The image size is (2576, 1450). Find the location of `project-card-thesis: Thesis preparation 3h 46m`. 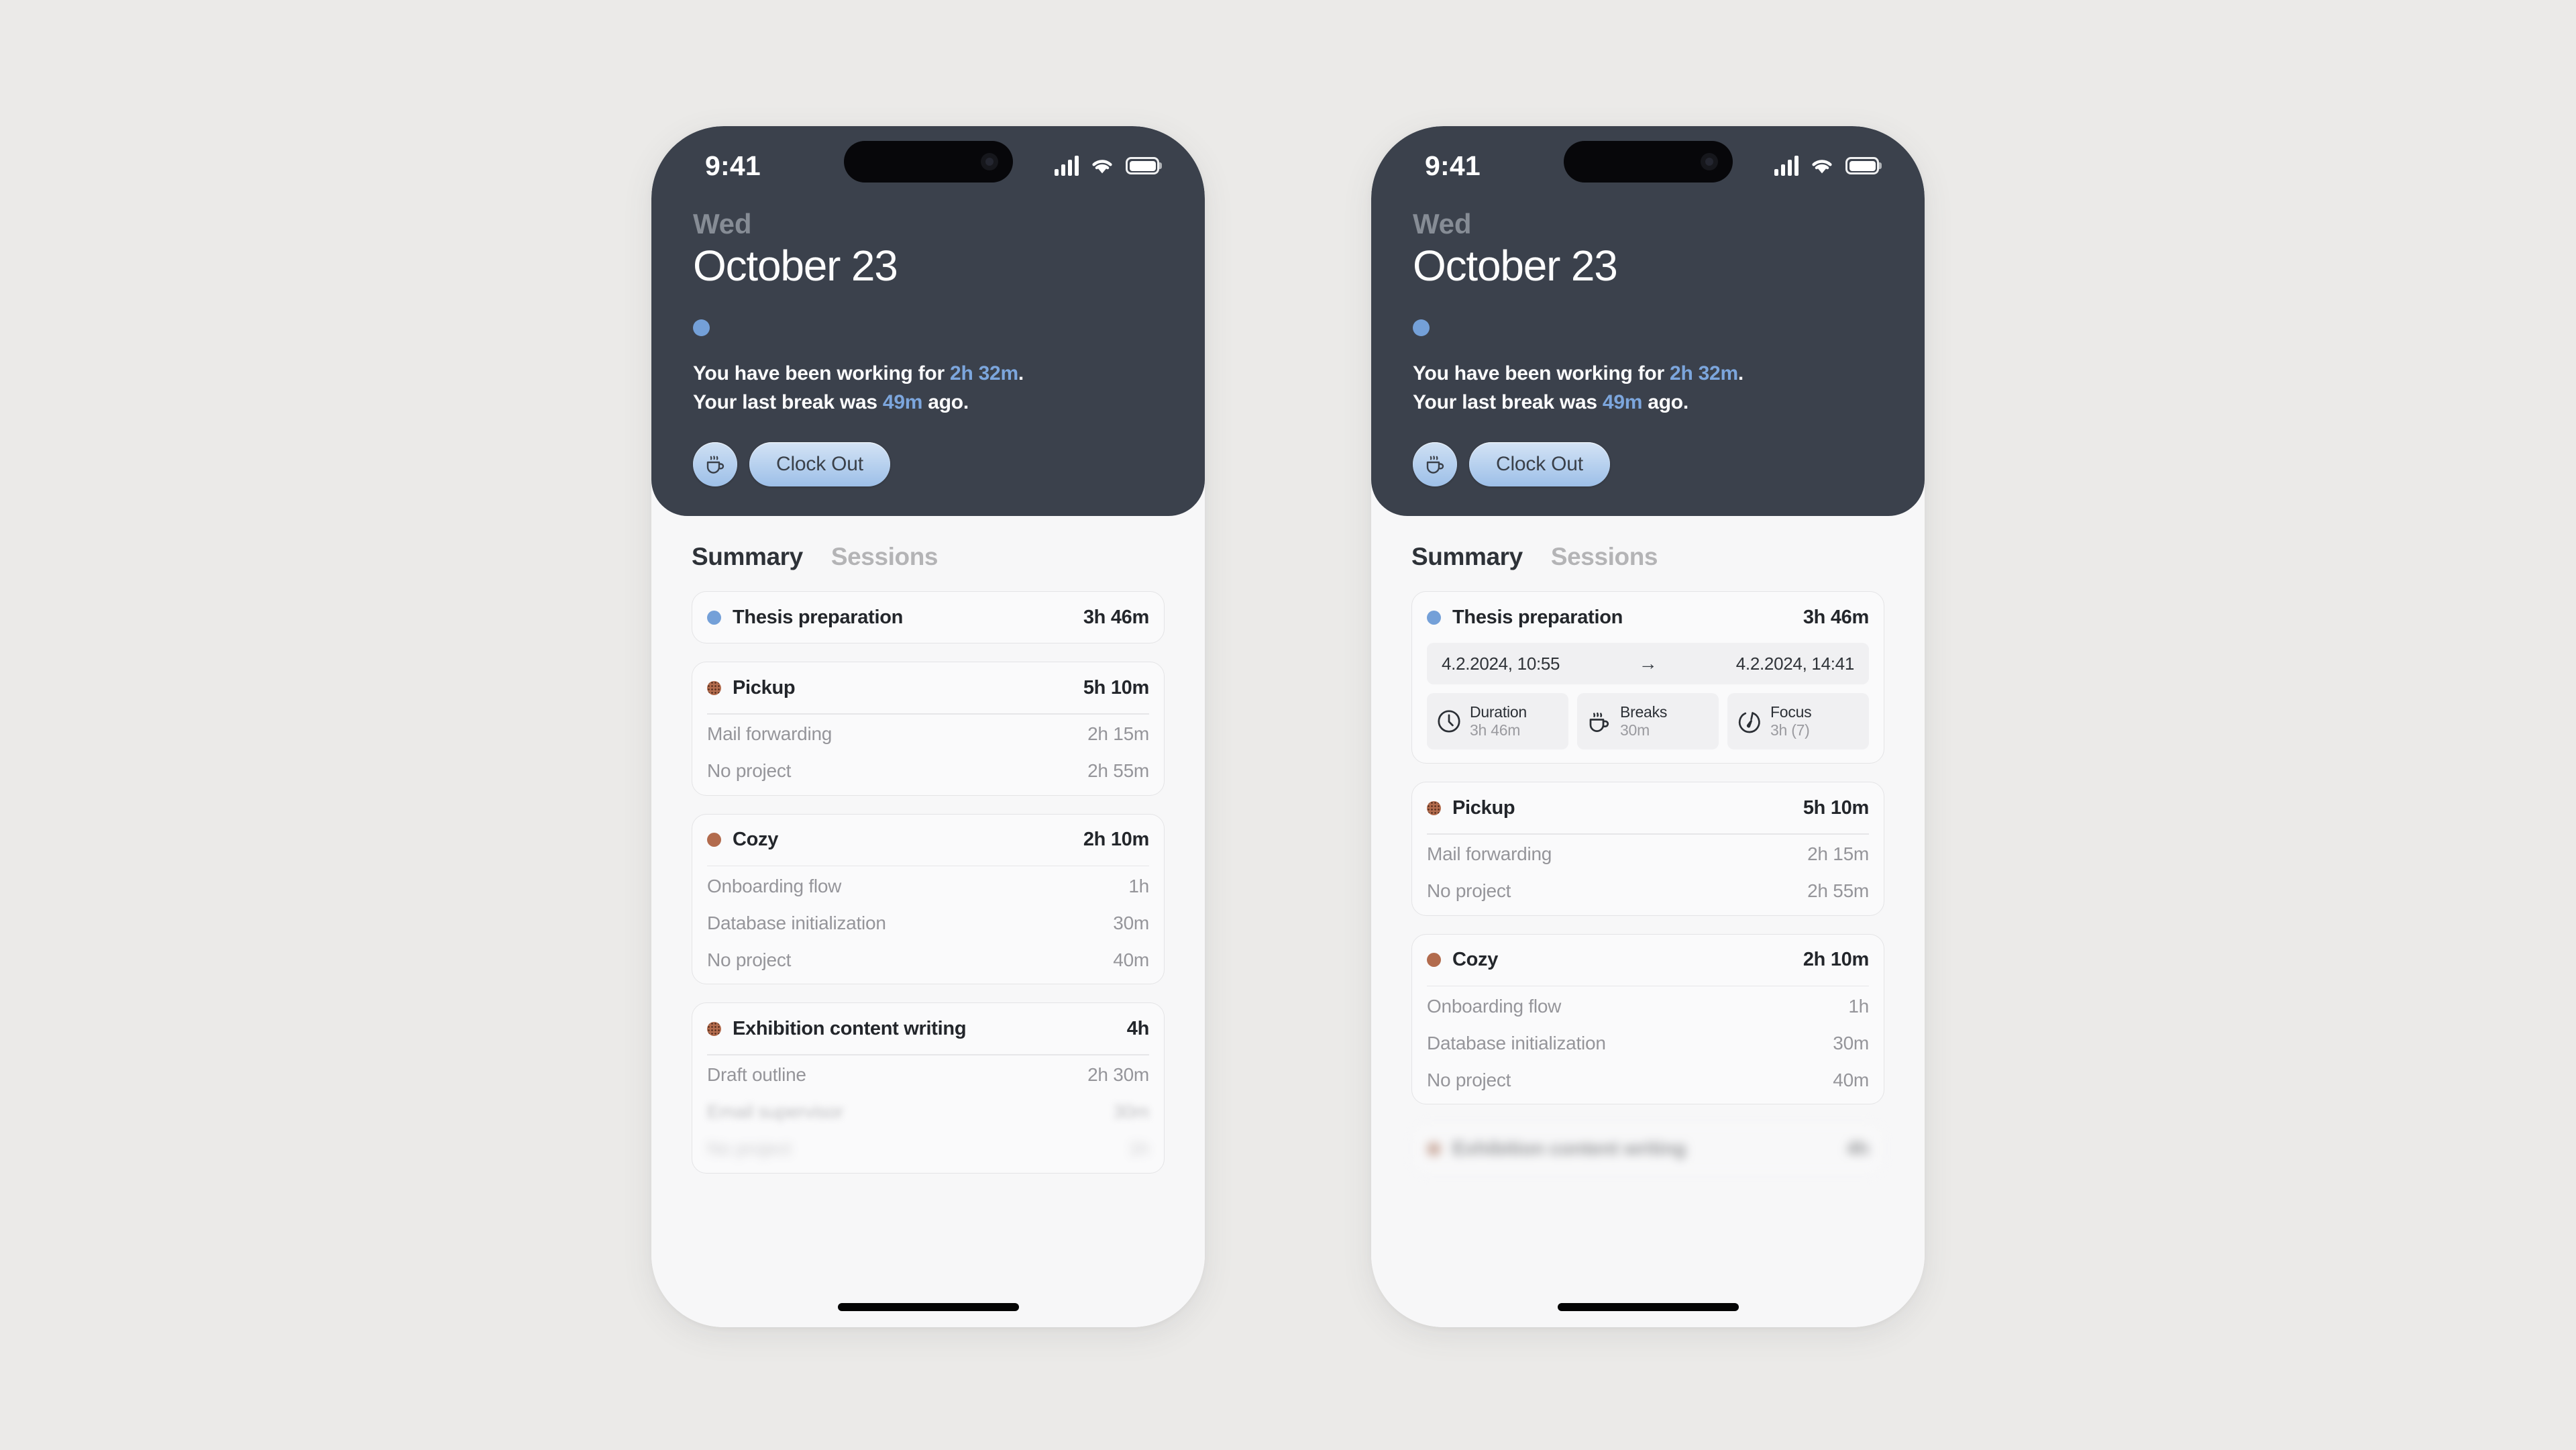

project-card-thesis: Thesis preparation 3h 46m is located at coordinates (928, 617).